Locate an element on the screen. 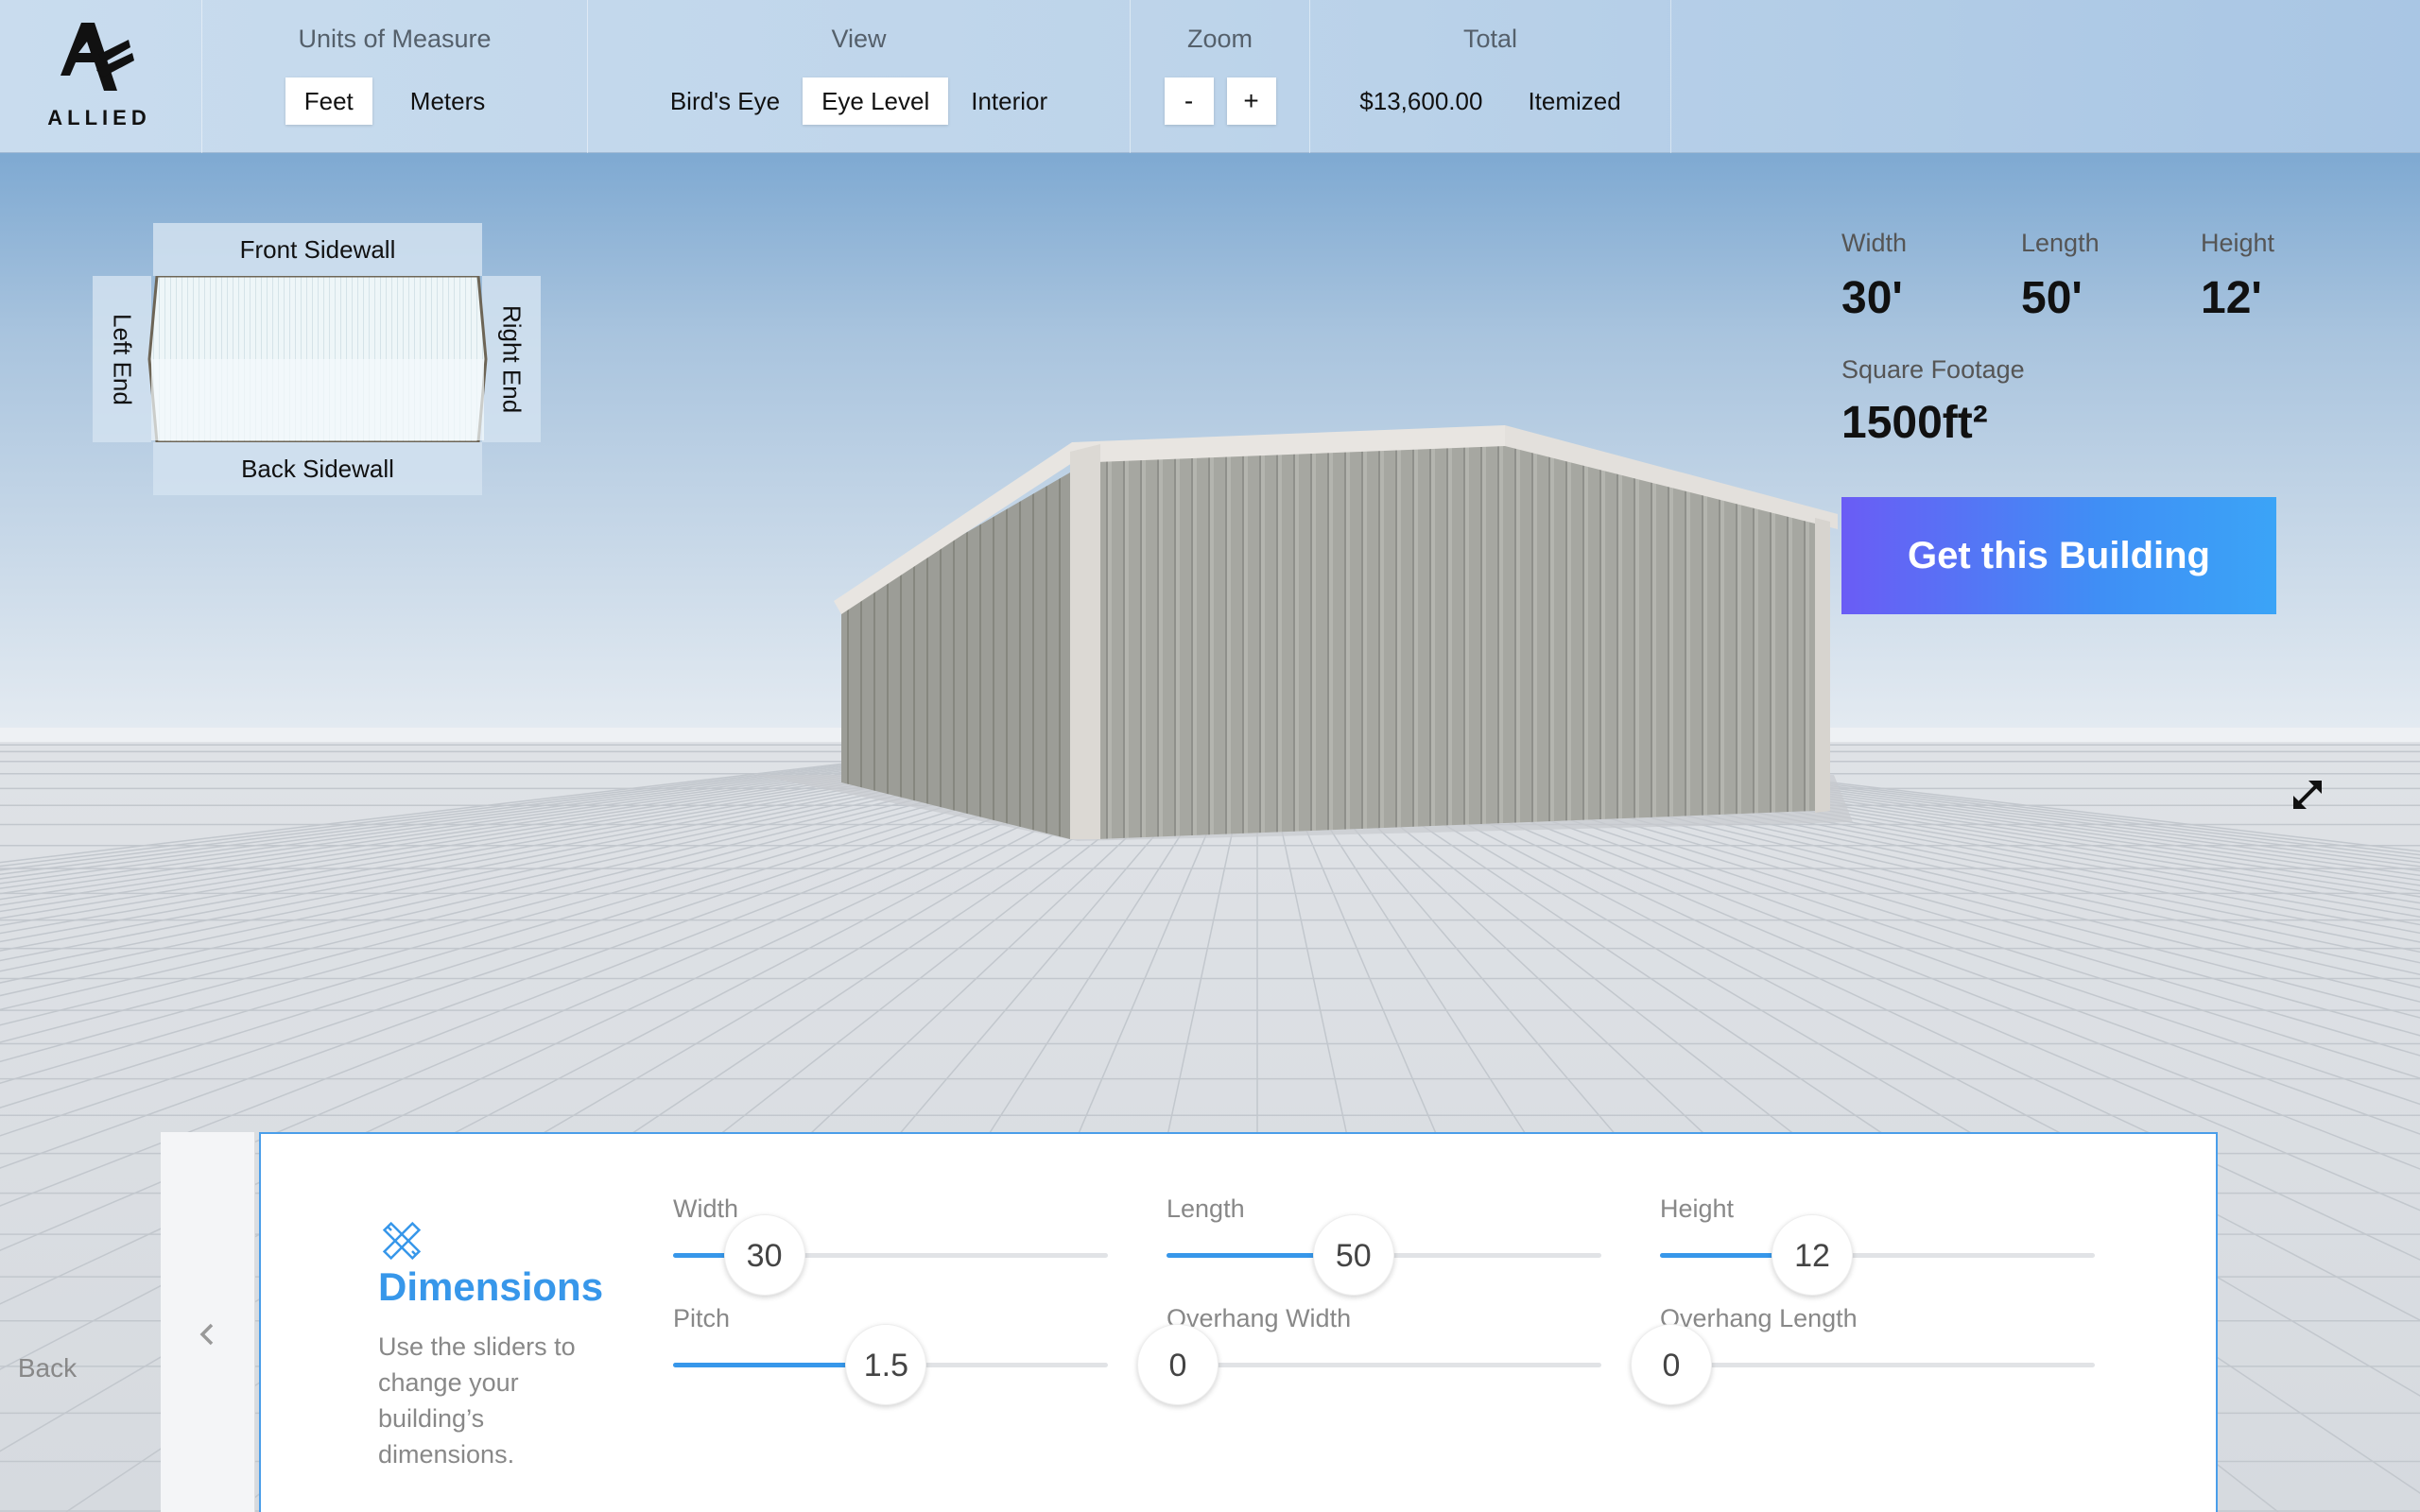 The height and width of the screenshot is (1512, 2420). pitch-slider: Pitch 1.5 is located at coordinates (890, 1354).